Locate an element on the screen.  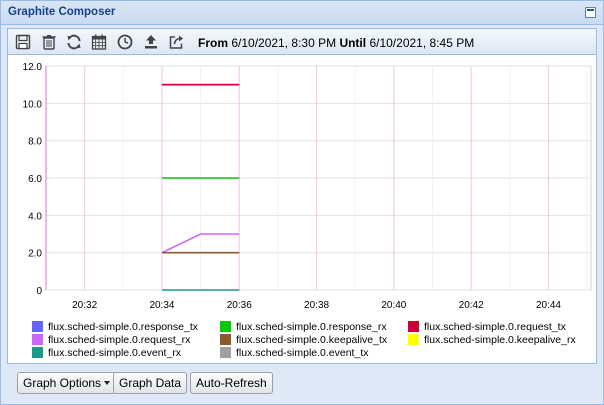
y-tick-label: 4.0 is located at coordinates (35, 216).